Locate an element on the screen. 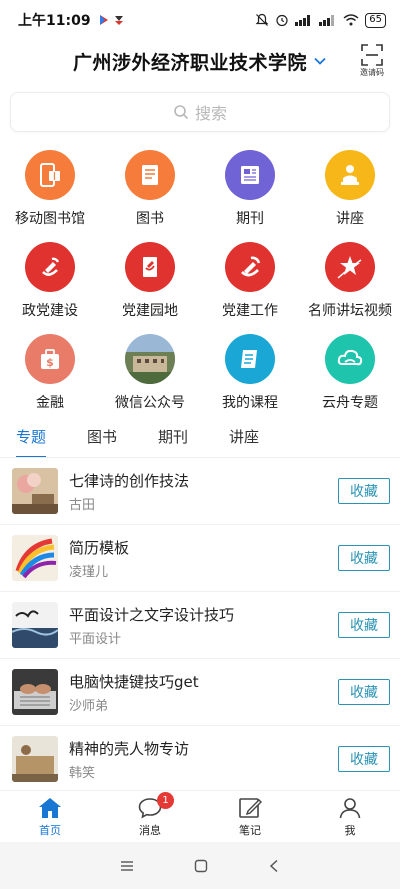  content-tabs: 专题 图书 期刊 讲座 is located at coordinates (200, 435).